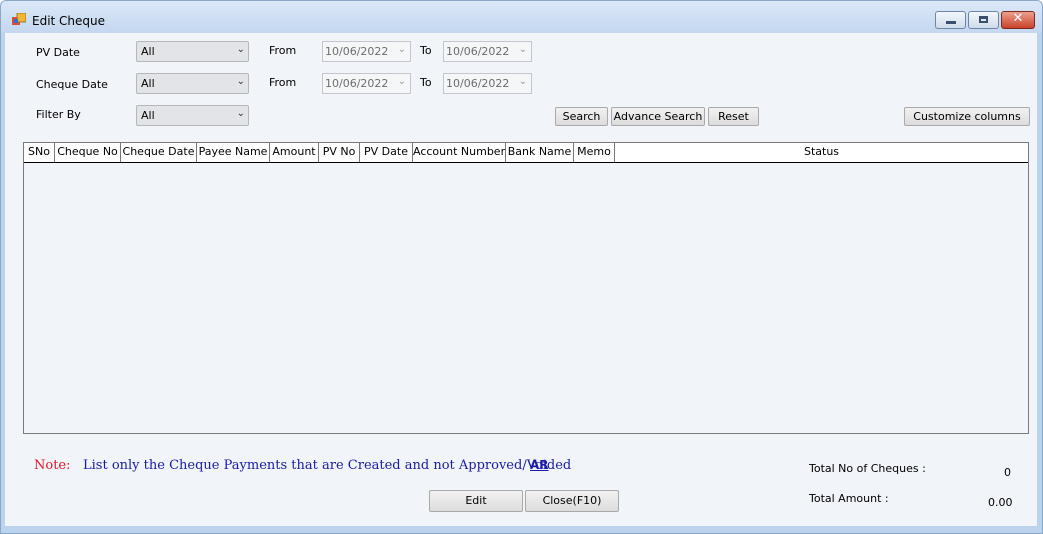 This screenshot has height=534, width=1043. Describe the element at coordinates (1000, 502) in the screenshot. I see `total-amount-value: 0.00` at that location.